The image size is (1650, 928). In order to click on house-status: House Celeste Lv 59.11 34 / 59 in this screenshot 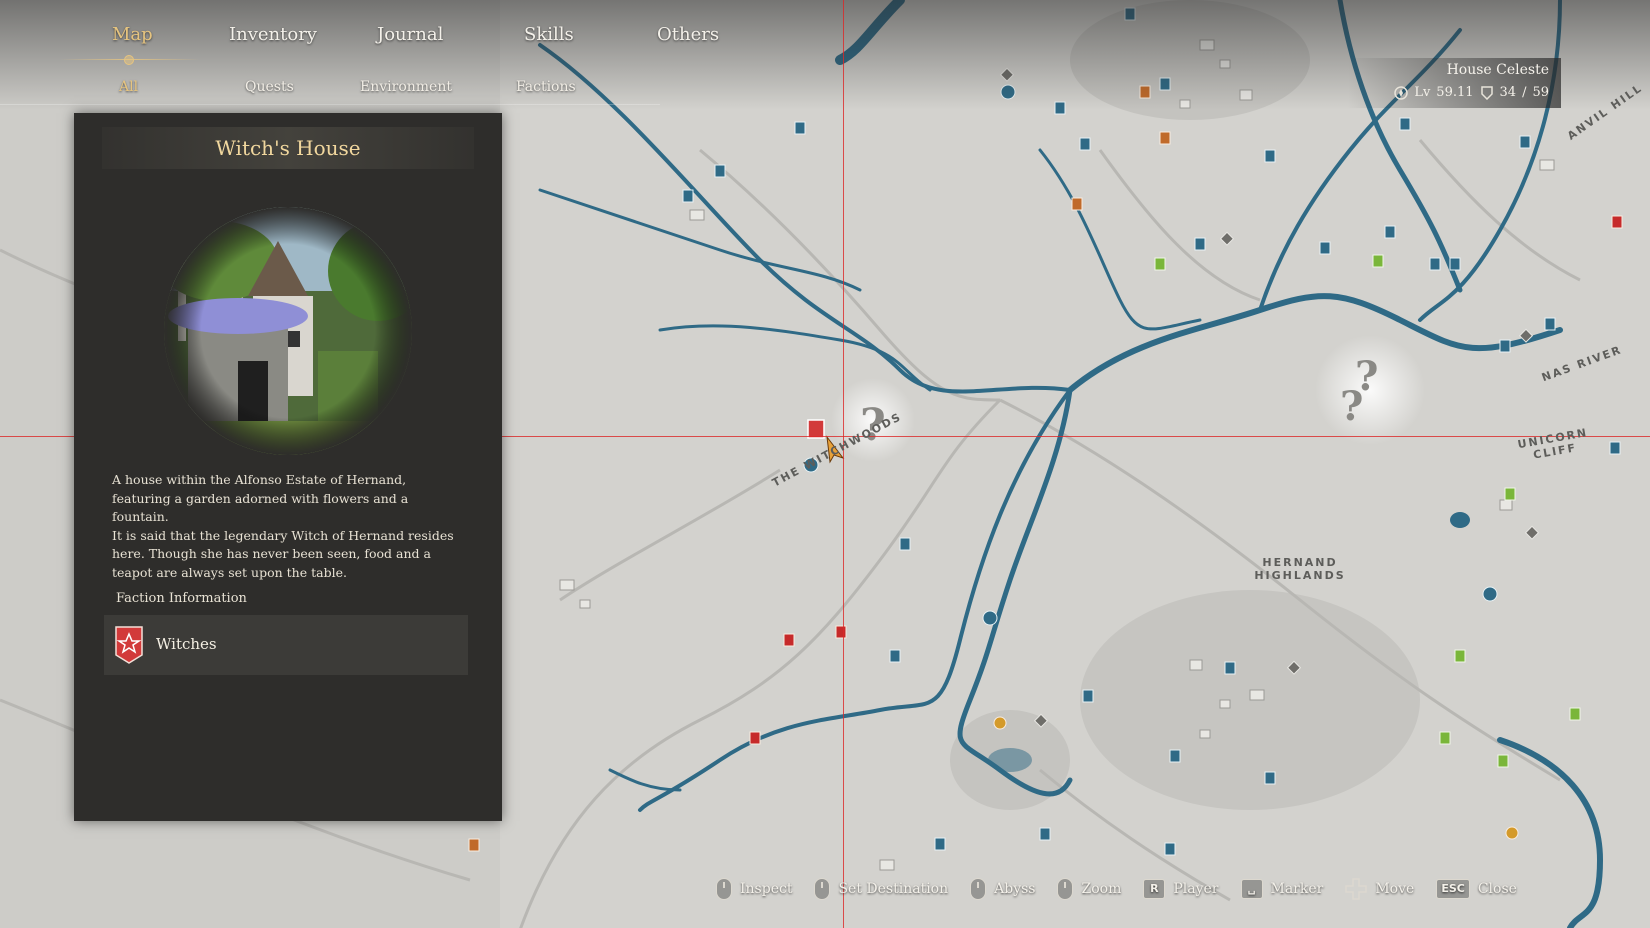, I will do `click(1454, 83)`.